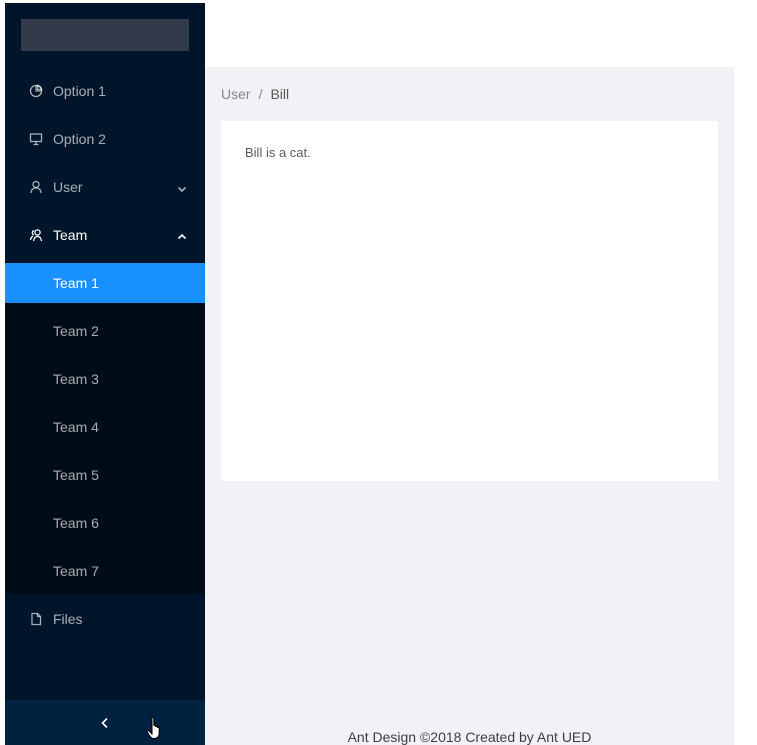  What do you see at coordinates (105, 523) in the screenshot?
I see `submenu-item-team-6: Team 6` at bounding box center [105, 523].